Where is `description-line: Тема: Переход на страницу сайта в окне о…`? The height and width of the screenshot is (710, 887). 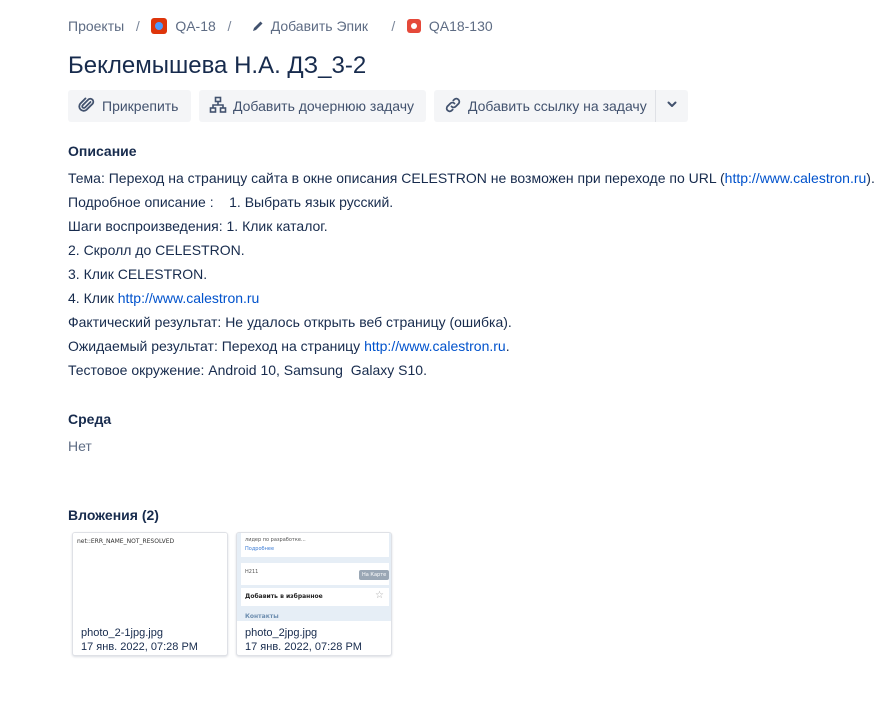 description-line: Тема: Переход на страницу сайта в окне о… is located at coordinates (471, 178).